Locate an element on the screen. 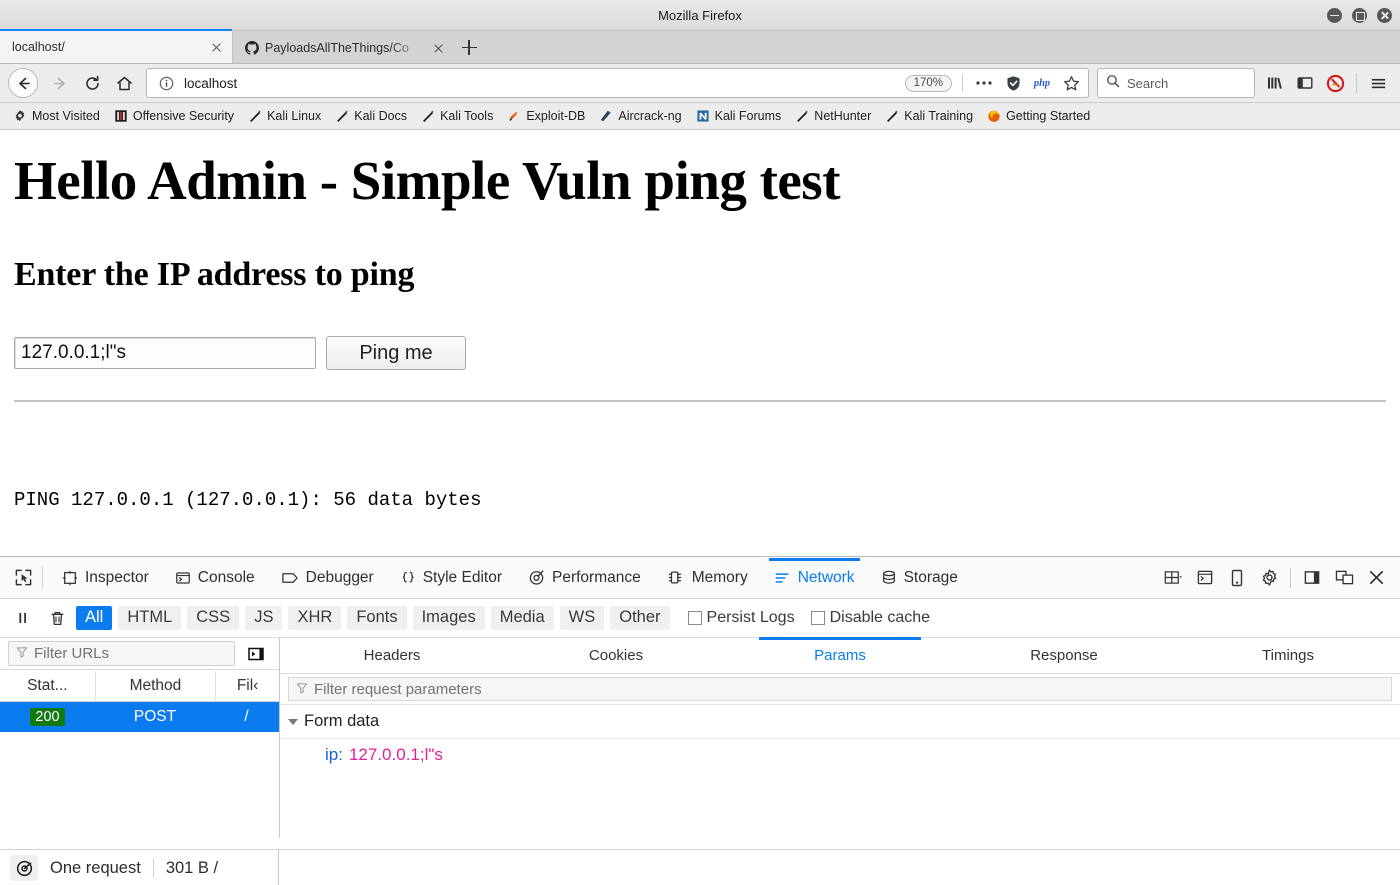 The width and height of the screenshot is (1400, 885). devtools-tab-debugger: Debugger is located at coordinates (327, 578).